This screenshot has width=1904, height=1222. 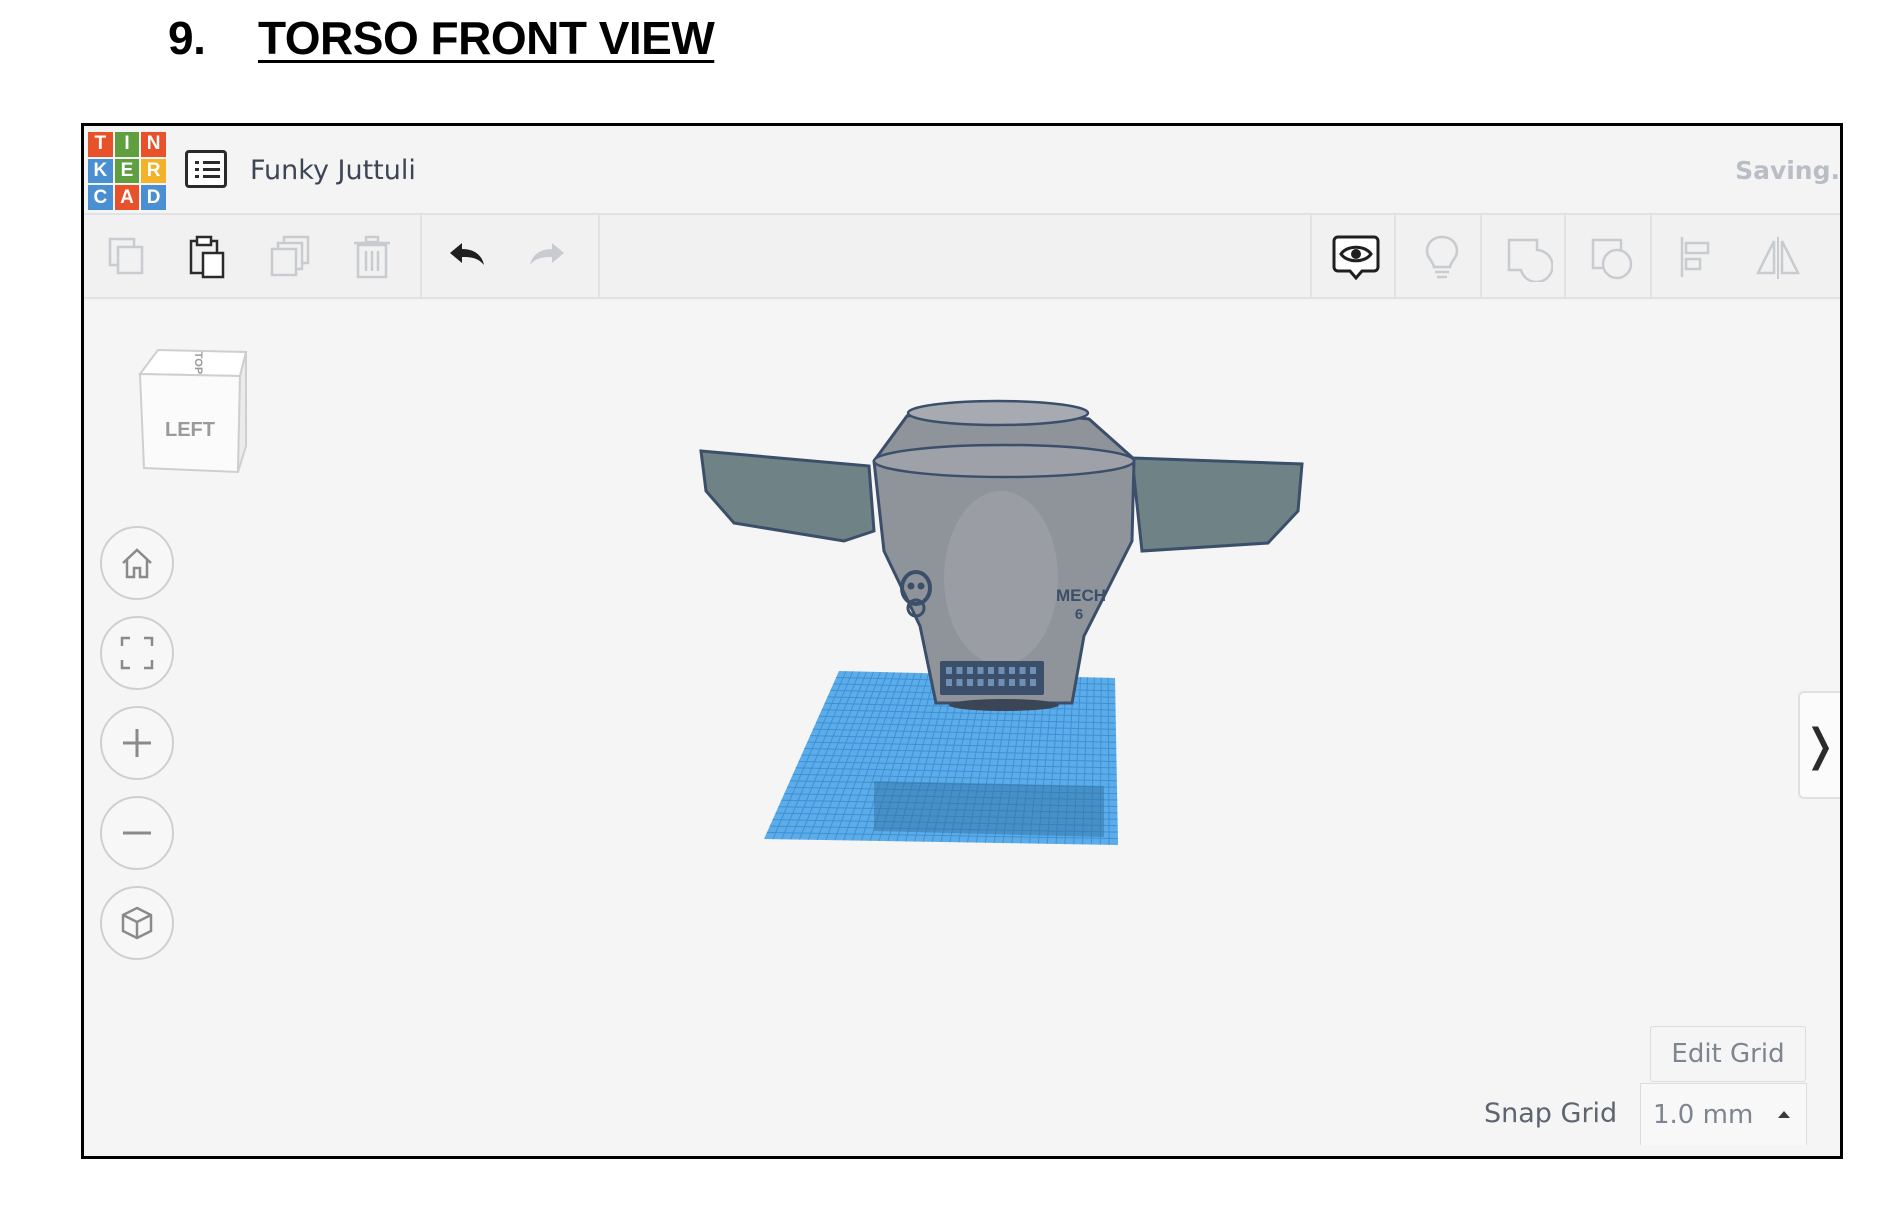 What do you see at coordinates (206, 169) in the screenshot?
I see `design-list-button` at bounding box center [206, 169].